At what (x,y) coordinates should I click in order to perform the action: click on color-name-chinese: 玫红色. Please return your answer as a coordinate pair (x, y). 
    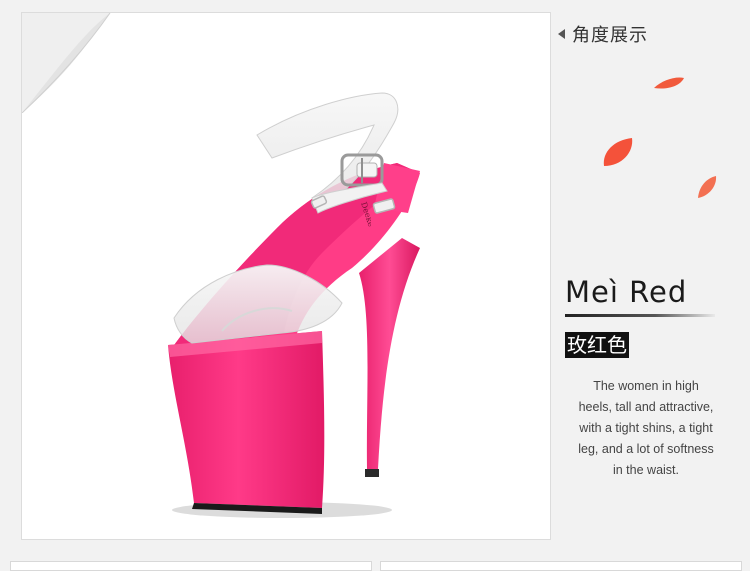
    Looking at the image, I should click on (597, 345).